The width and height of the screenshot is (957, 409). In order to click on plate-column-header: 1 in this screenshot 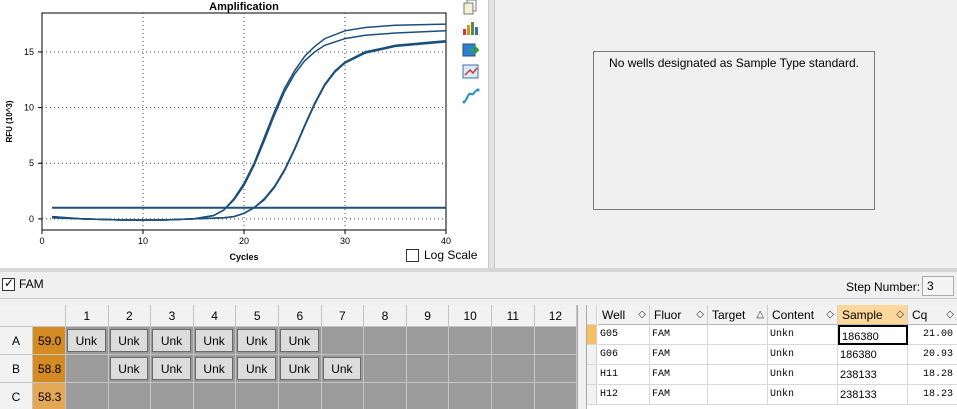, I will do `click(87, 316)`.